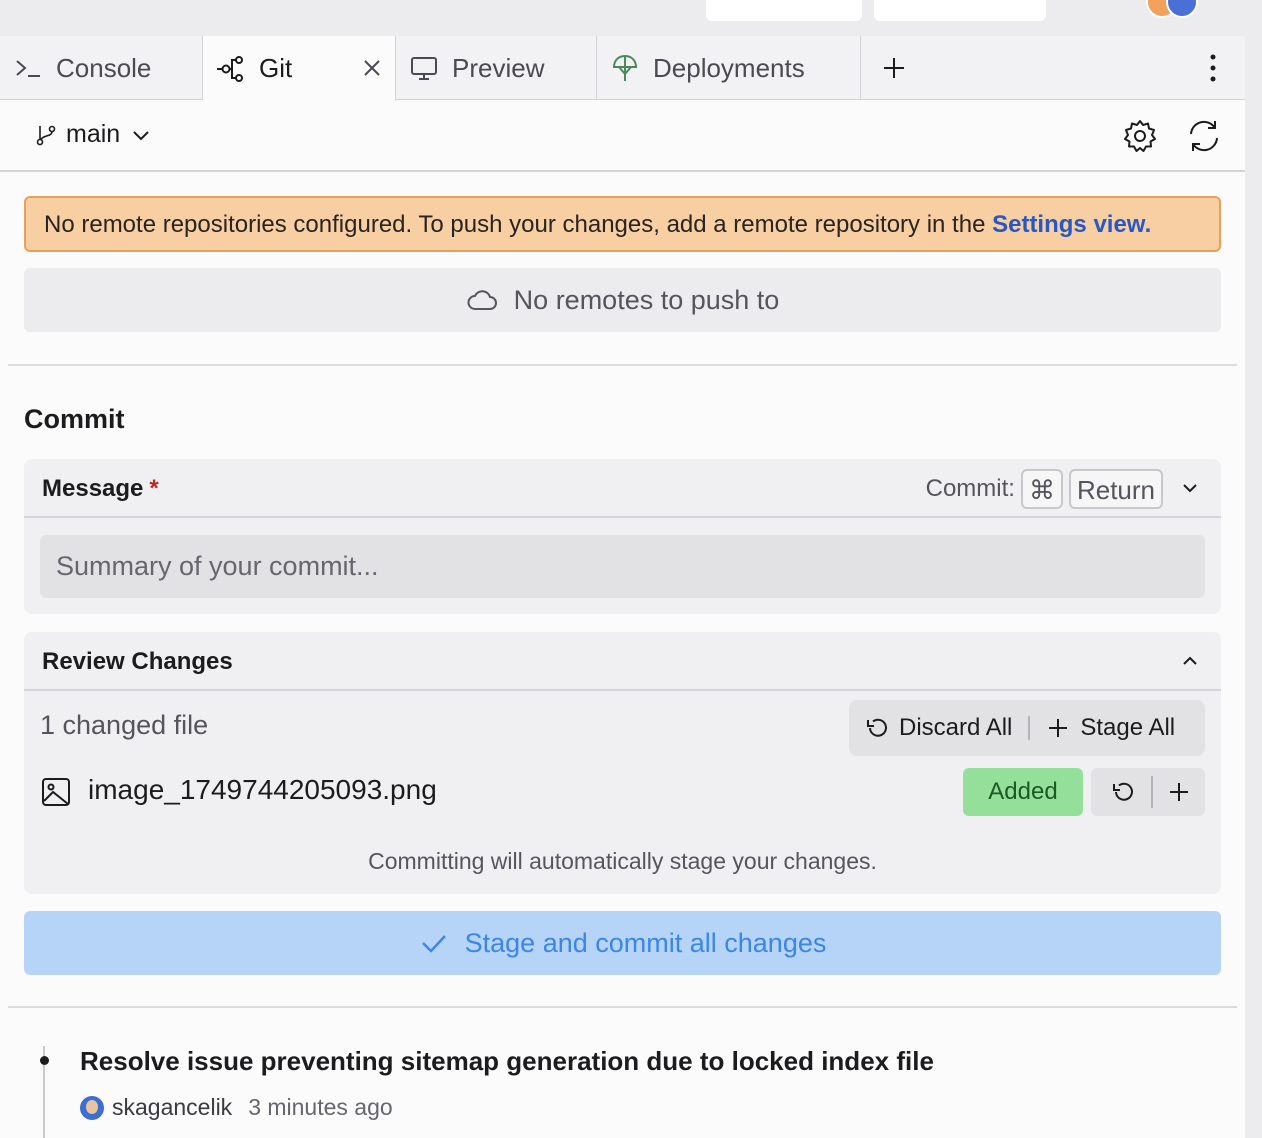 The height and width of the screenshot is (1138, 1262). What do you see at coordinates (1204, 136) in the screenshot?
I see `refresh-icon` at bounding box center [1204, 136].